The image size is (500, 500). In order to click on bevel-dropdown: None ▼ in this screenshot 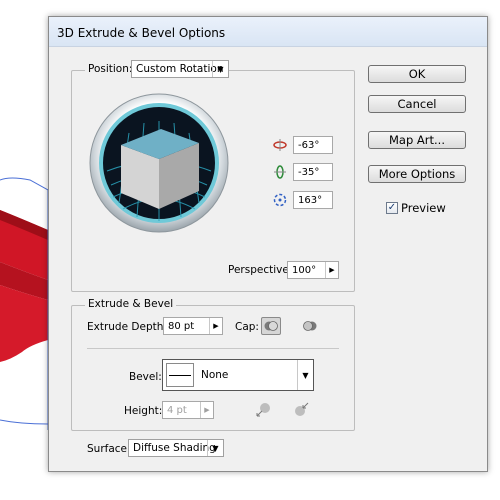, I will do `click(238, 375)`.